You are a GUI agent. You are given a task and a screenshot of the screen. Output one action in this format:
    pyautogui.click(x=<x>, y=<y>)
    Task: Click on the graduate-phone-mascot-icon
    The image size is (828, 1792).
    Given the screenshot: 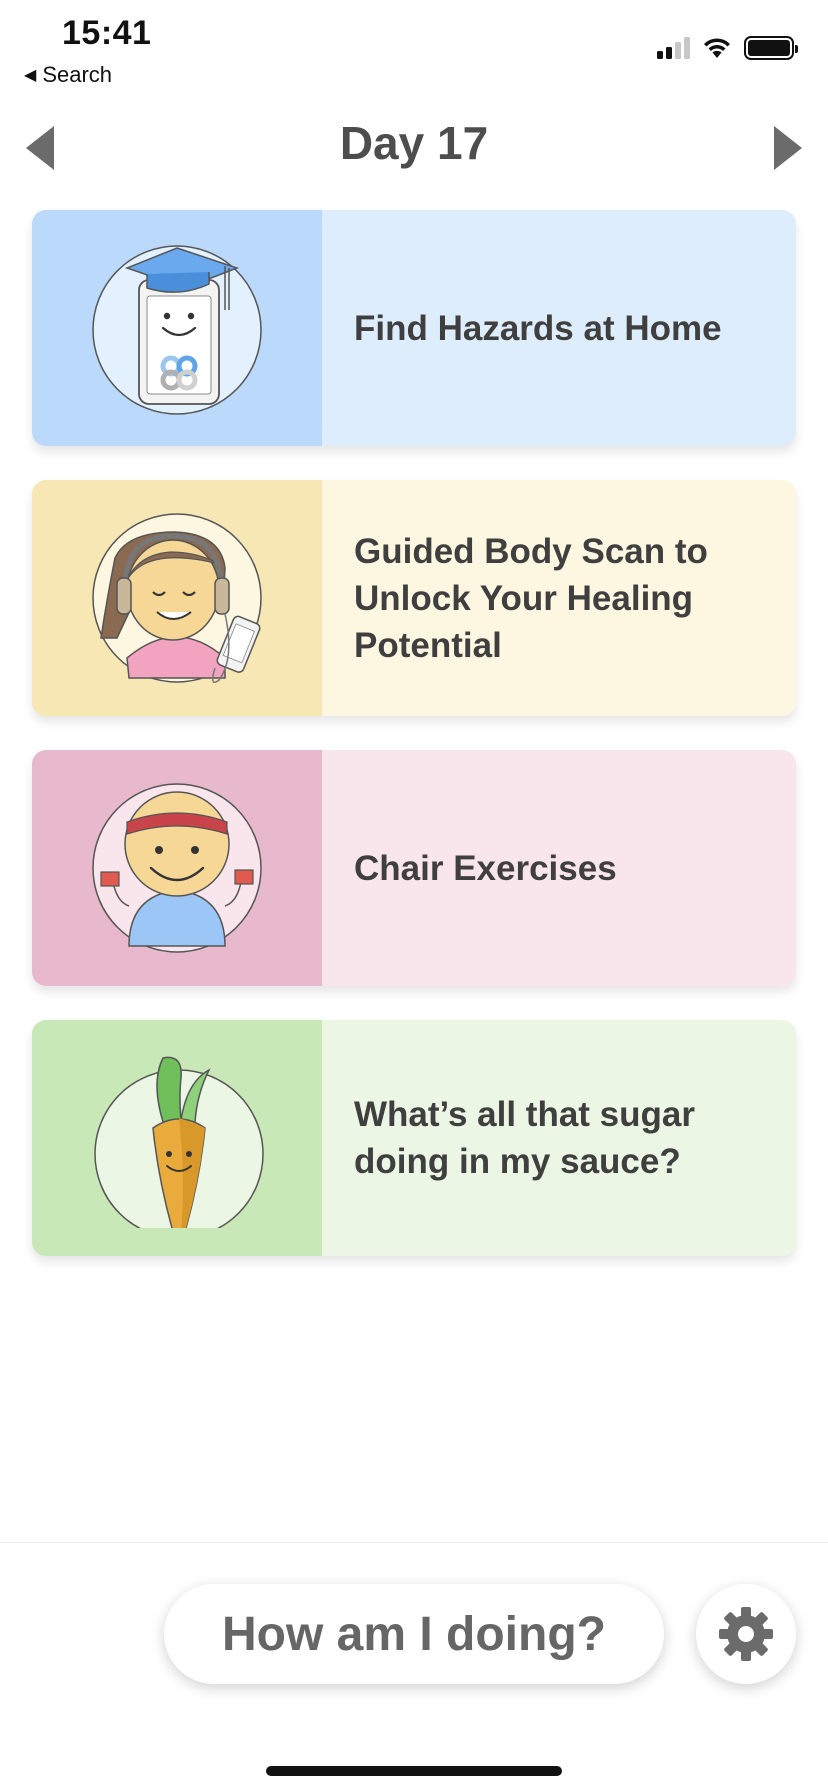 What is the action you would take?
    pyautogui.click(x=177, y=330)
    